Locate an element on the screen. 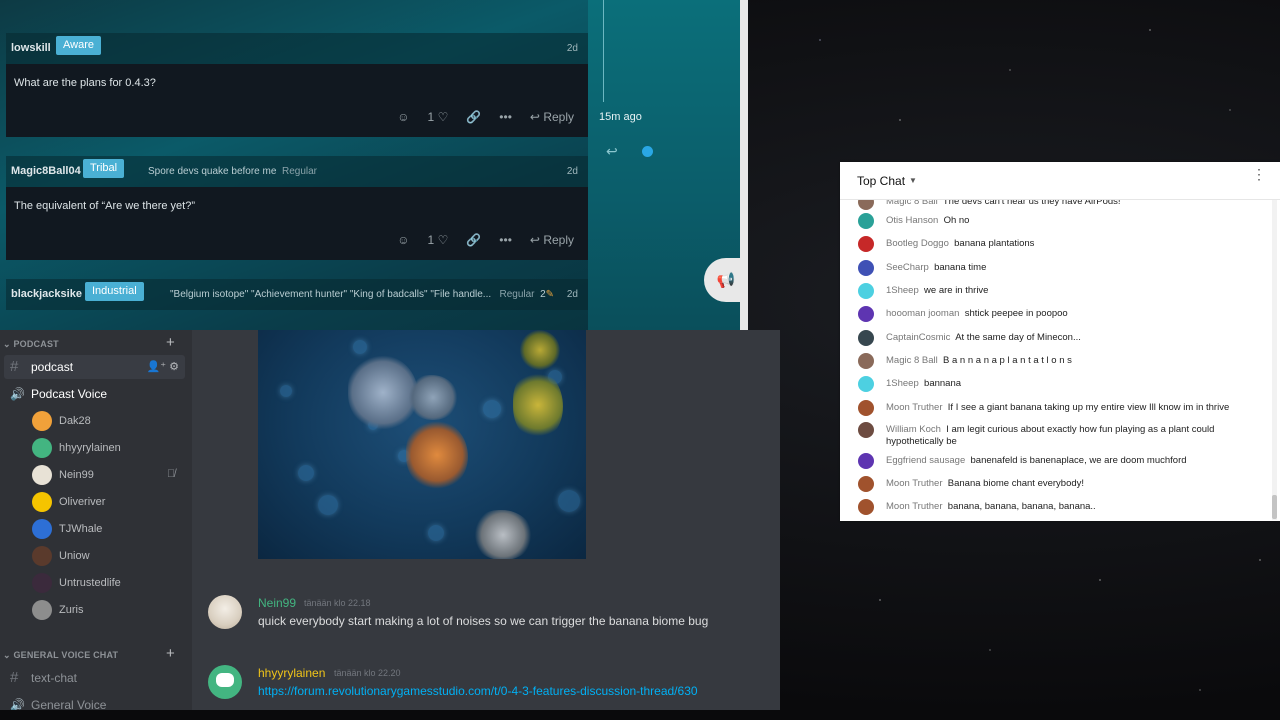 The height and width of the screenshot is (720, 1280). channel-general-voice: 🔊 General Voice is located at coordinates (94, 701).